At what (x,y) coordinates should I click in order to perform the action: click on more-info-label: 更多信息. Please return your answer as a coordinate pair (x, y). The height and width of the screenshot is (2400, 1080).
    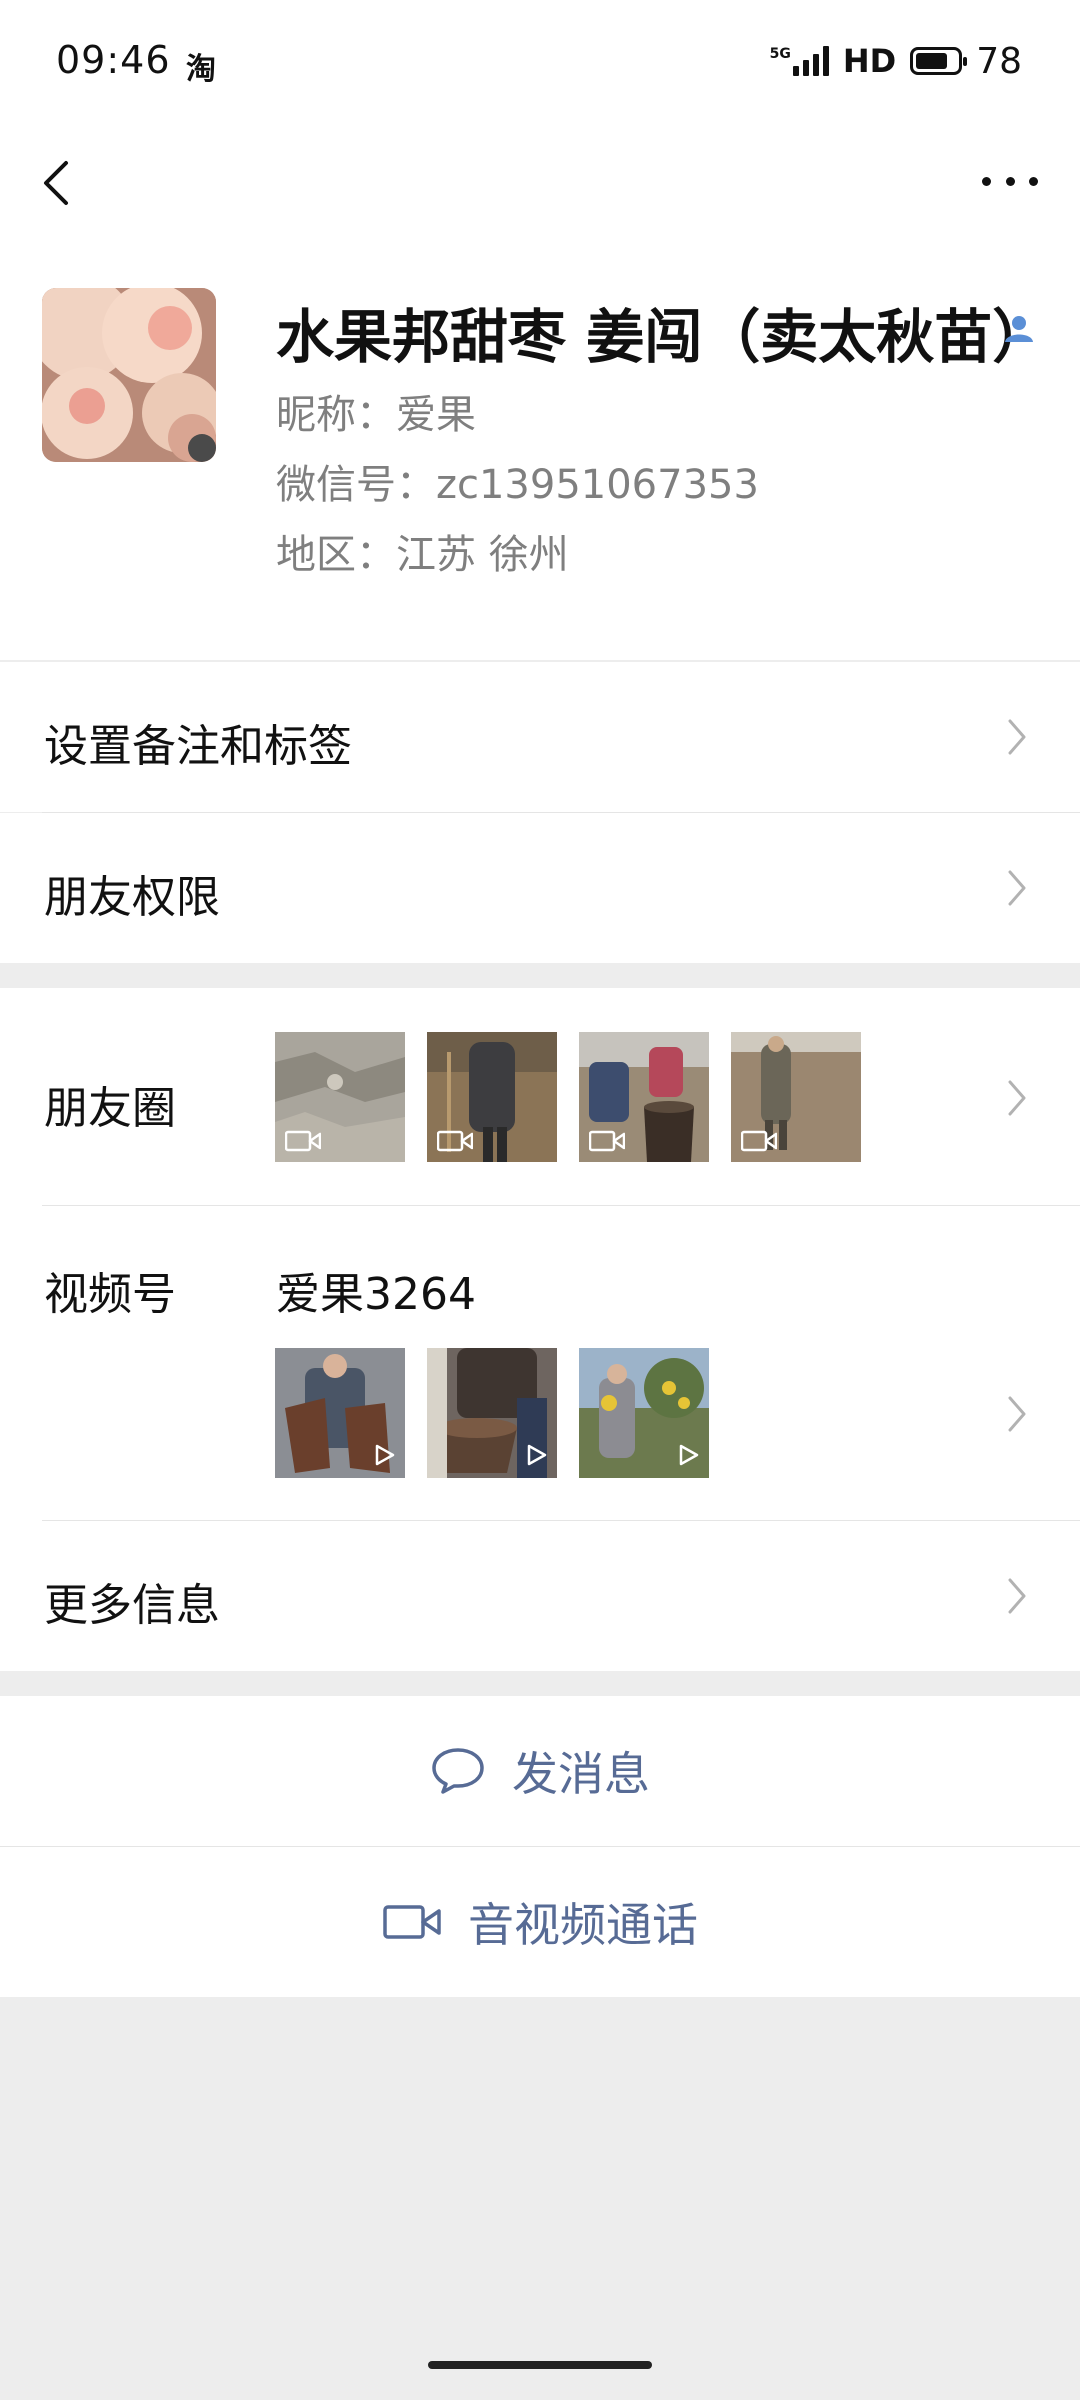
    Looking at the image, I should click on (132, 1605).